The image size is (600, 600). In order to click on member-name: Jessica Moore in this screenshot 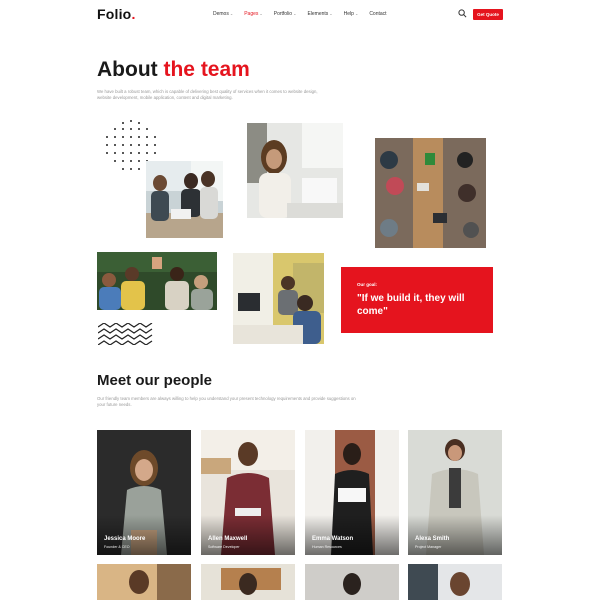, I will do `click(125, 539)`.